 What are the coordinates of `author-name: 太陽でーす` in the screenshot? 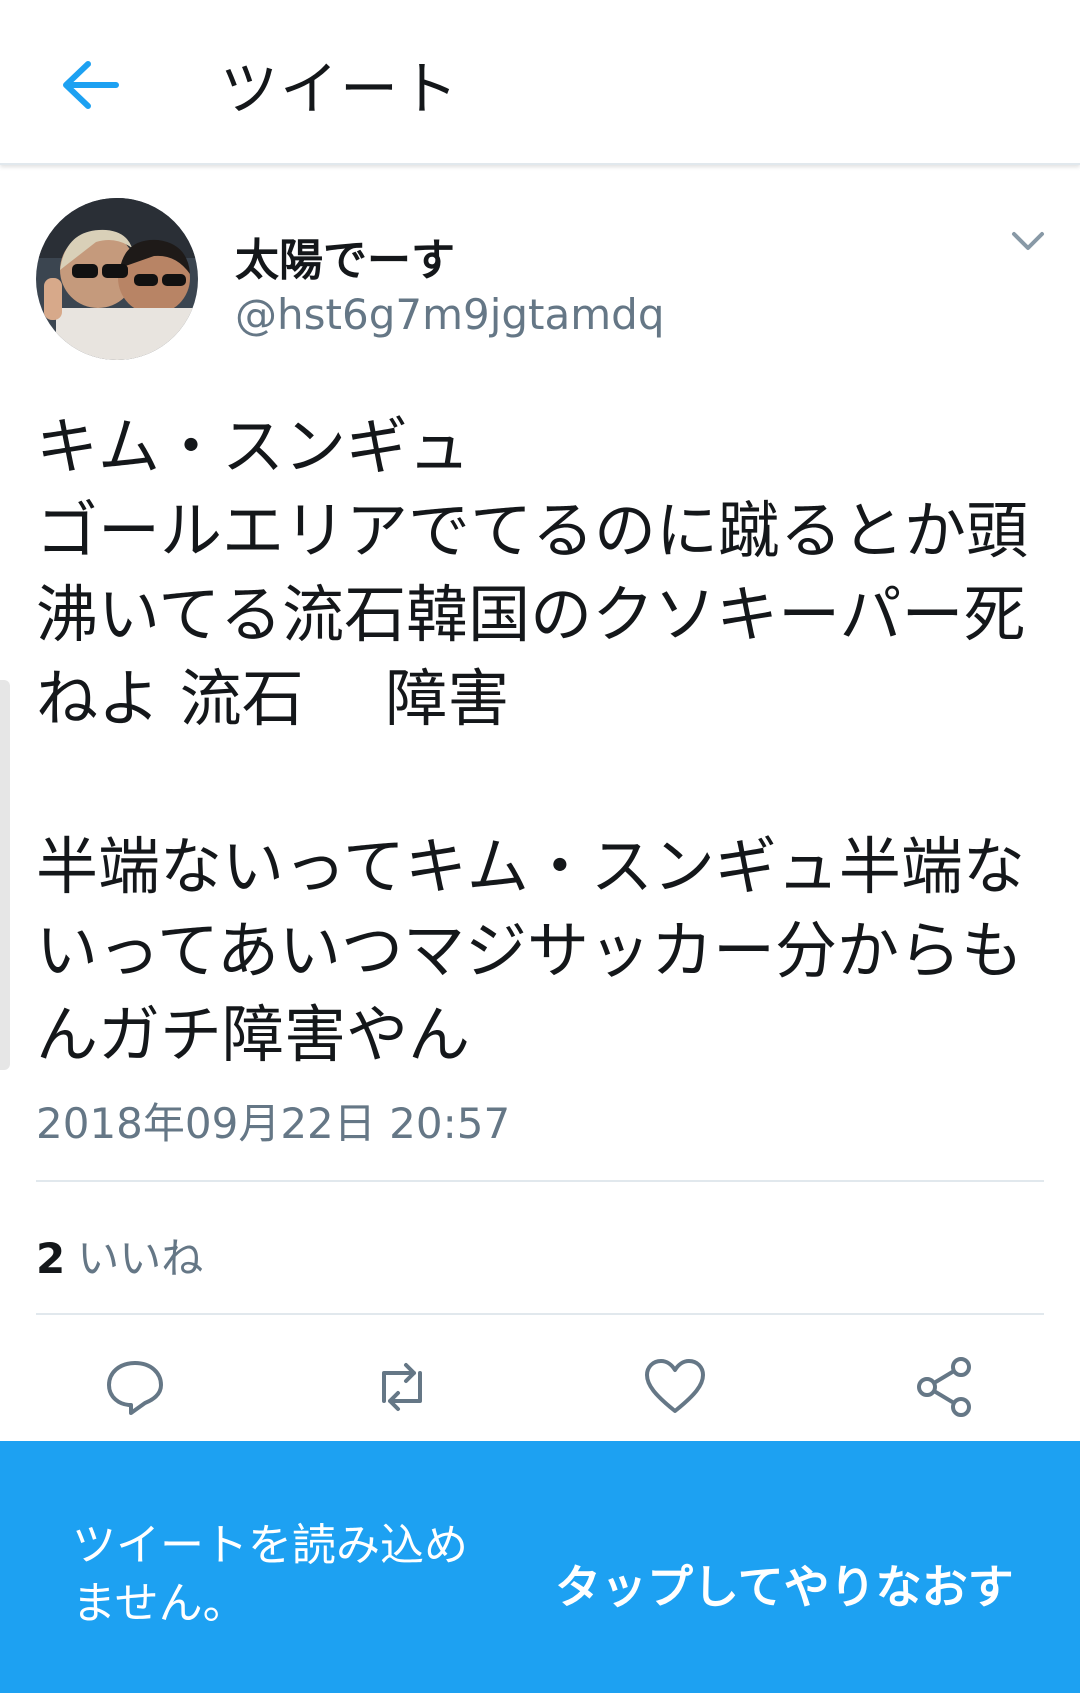 It's located at (345, 256).